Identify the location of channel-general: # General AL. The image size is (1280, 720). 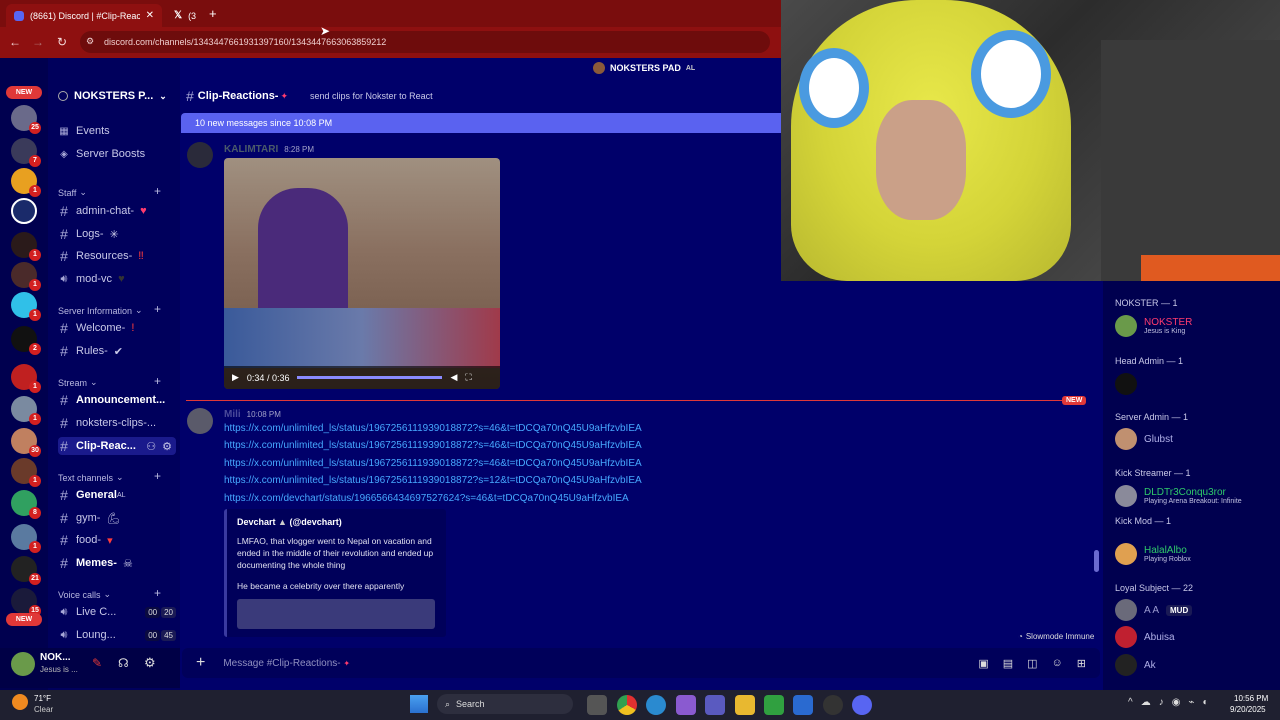
(117, 495).